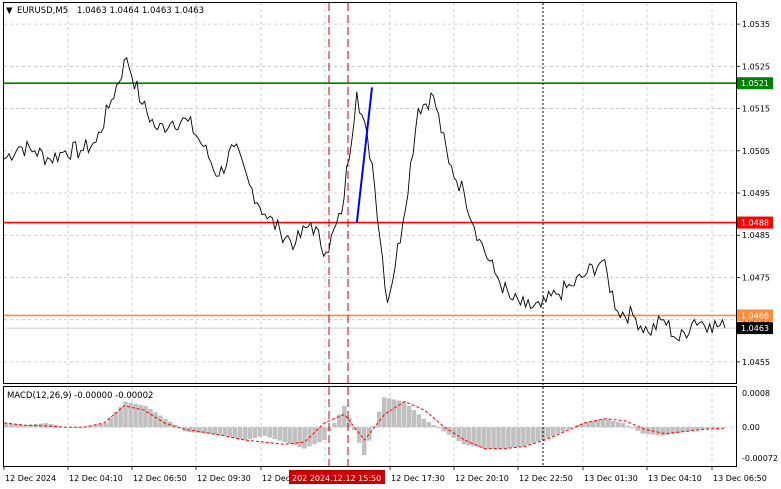 The width and height of the screenshot is (781, 489). Describe the element at coordinates (755, 206) in the screenshot. I see `level-tags: 1.0521 1.0488 1.0466 1.0463` at that location.